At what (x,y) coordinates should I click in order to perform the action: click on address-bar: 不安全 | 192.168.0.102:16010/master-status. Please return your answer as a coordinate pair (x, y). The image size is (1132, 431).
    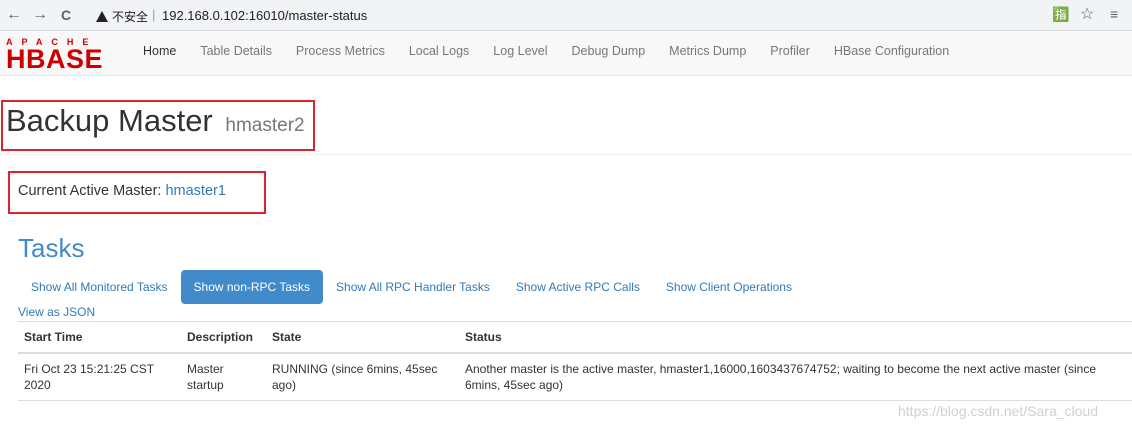
    Looking at the image, I should click on (586, 15).